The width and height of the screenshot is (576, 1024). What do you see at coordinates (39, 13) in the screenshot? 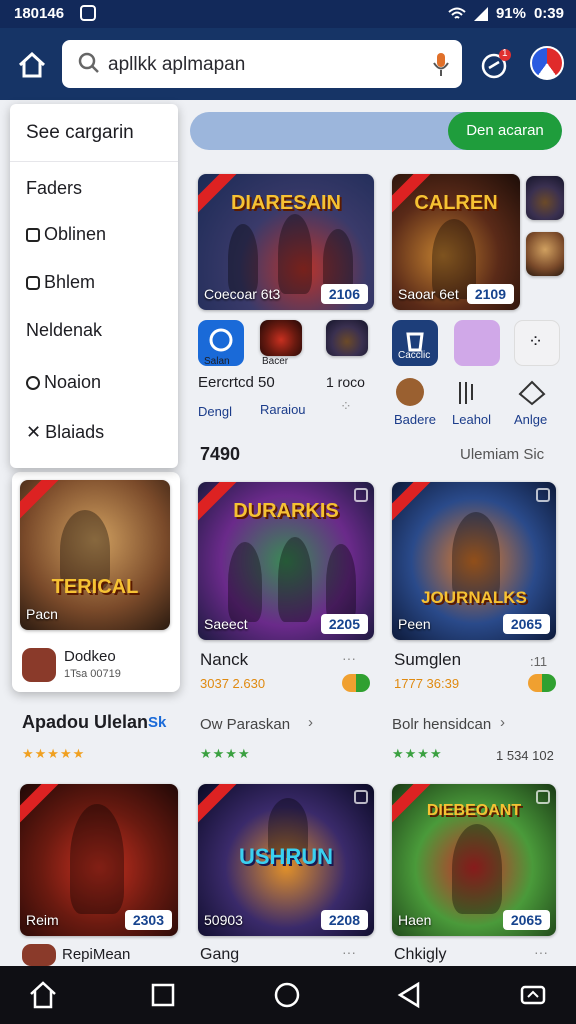
I see `status-time: 180146` at bounding box center [39, 13].